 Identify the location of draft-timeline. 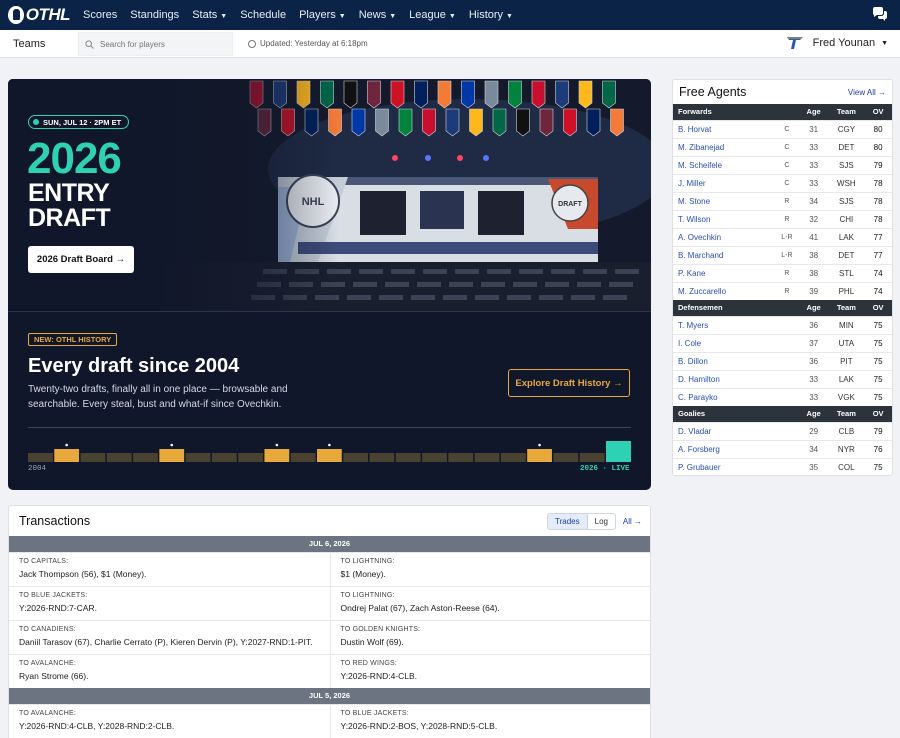
(329, 452).